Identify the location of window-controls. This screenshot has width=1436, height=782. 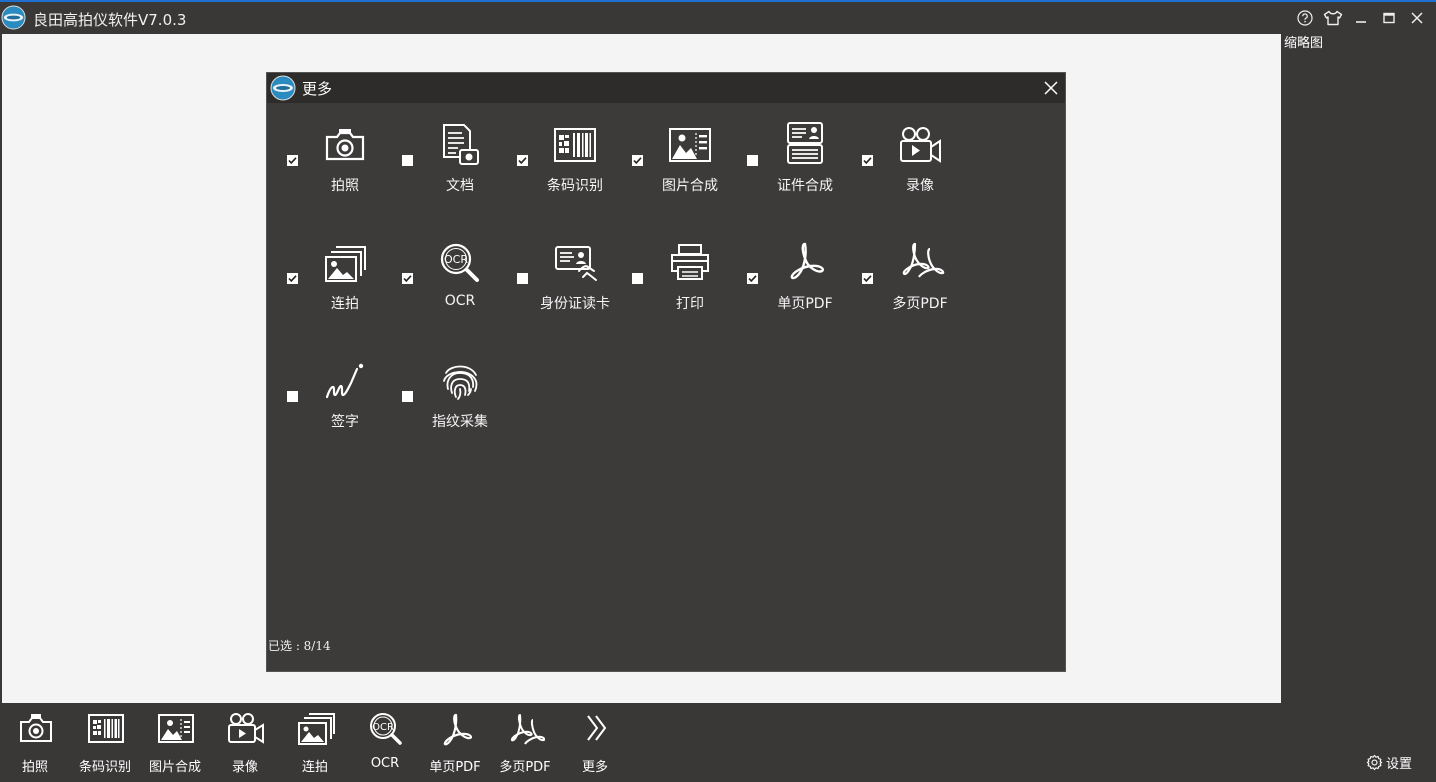
(1361, 18).